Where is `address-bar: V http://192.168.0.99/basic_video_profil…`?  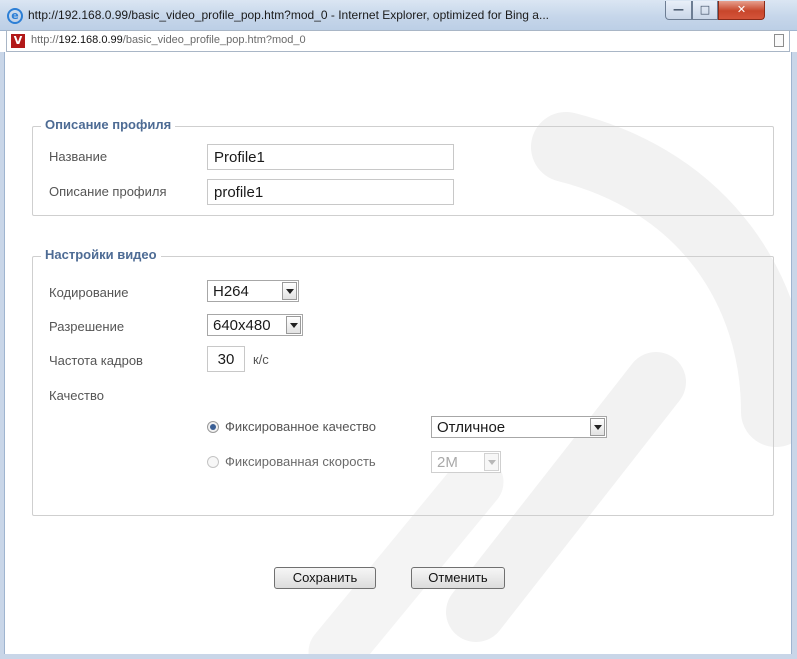 address-bar: V http://192.168.0.99/basic_video_profil… is located at coordinates (398, 41).